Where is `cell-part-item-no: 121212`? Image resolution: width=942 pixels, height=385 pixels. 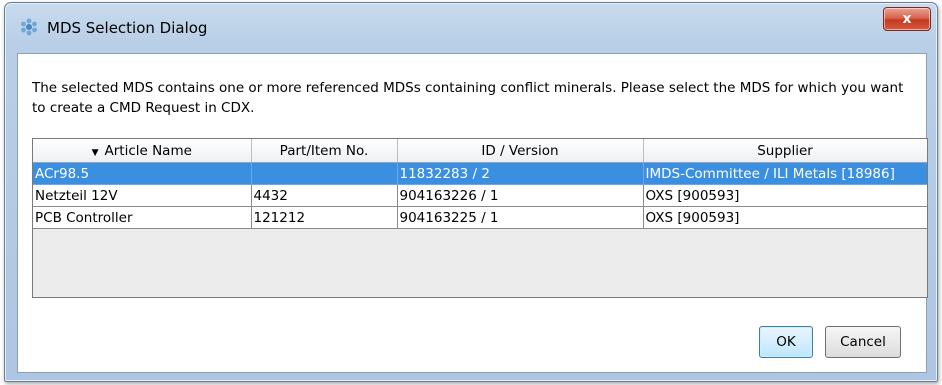
cell-part-item-no: 121212 is located at coordinates (324, 217).